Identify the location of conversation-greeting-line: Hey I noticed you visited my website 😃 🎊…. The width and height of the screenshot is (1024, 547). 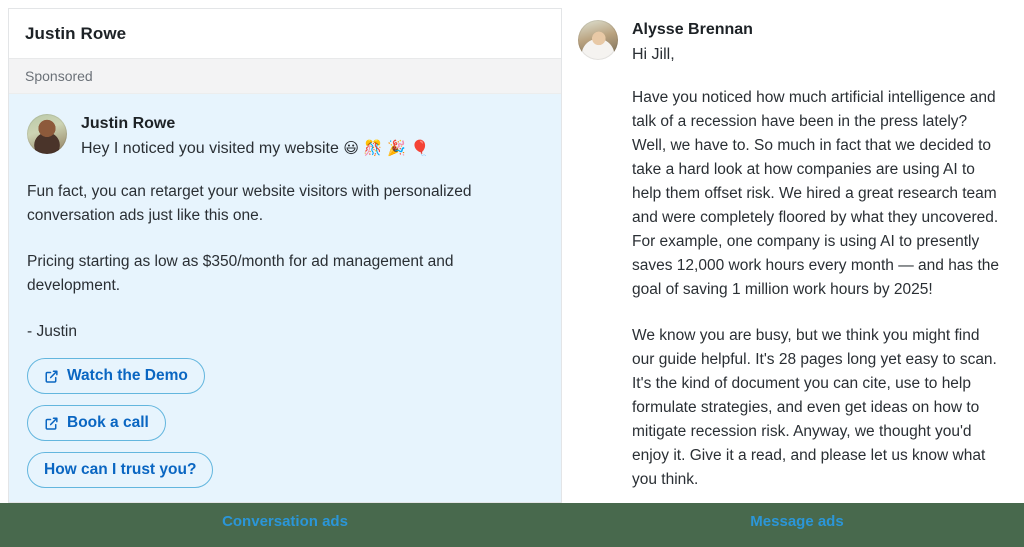
(312, 148).